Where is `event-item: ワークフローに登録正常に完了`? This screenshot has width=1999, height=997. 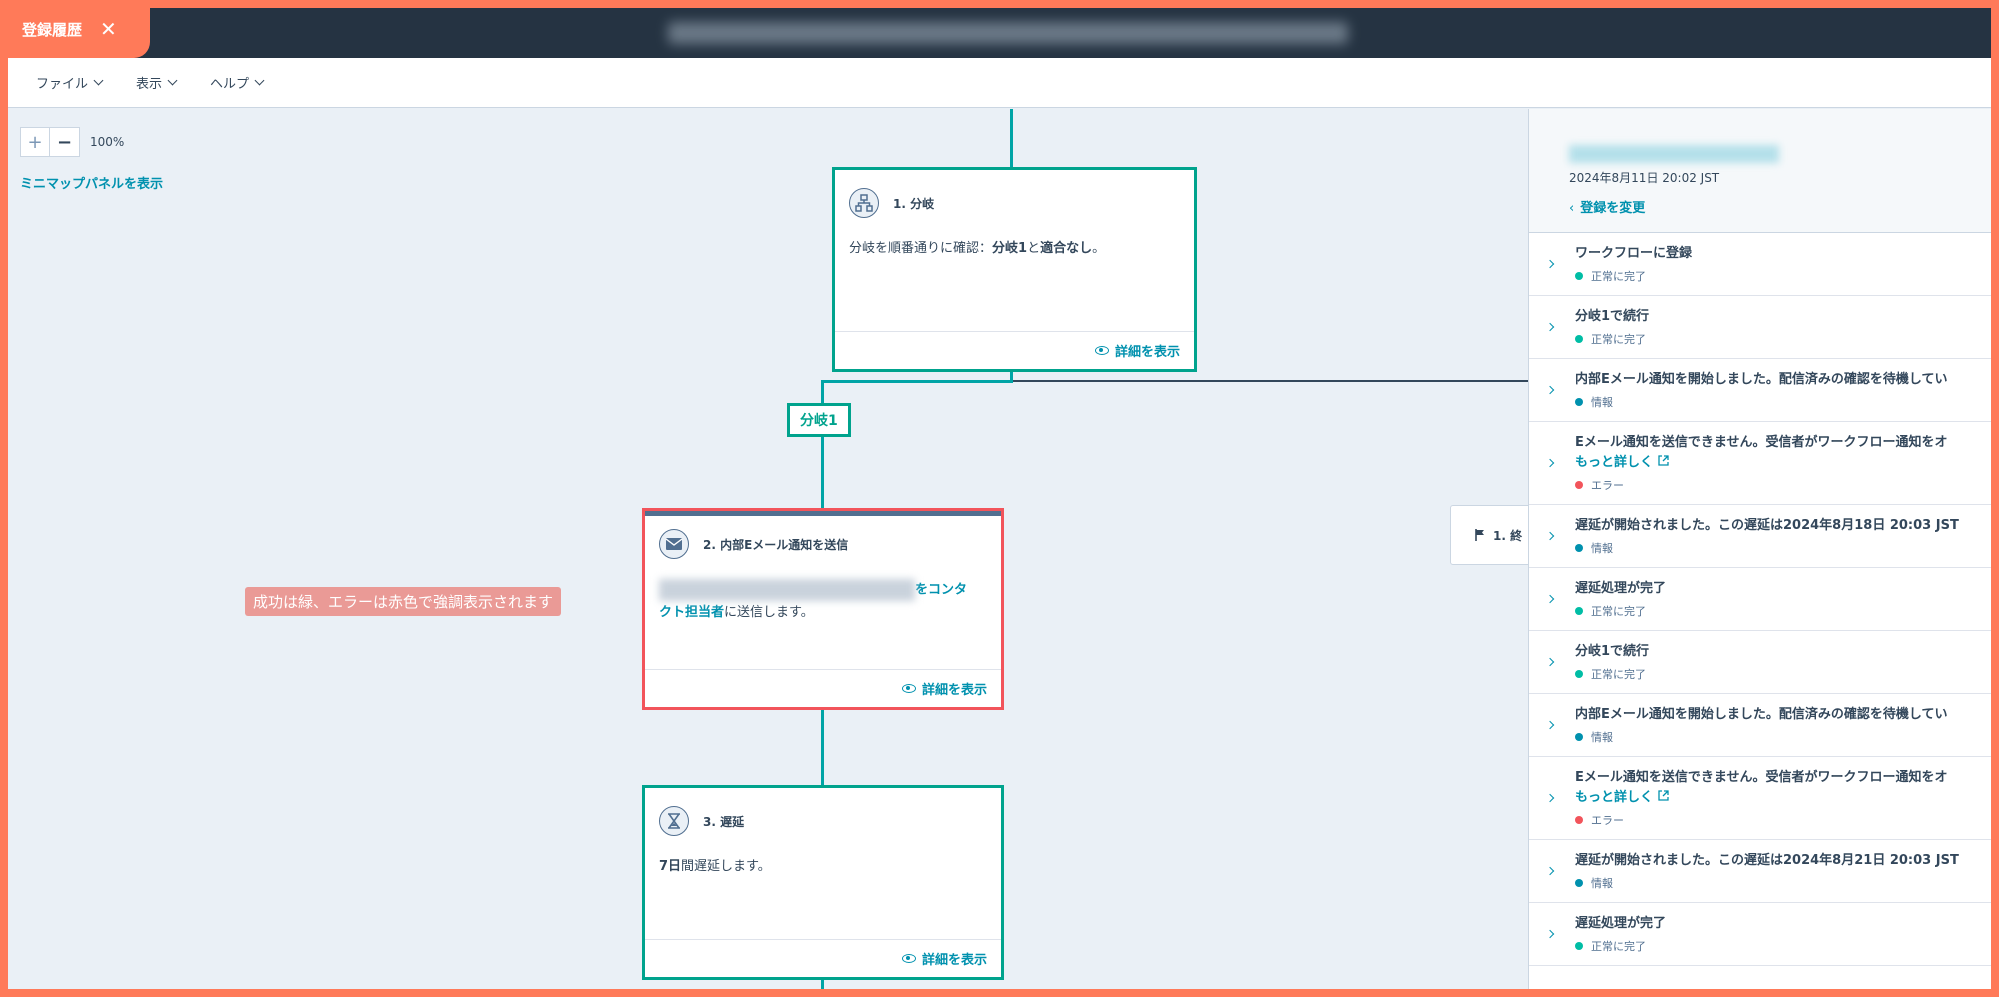
event-item: ワークフローに登録正常に完了 is located at coordinates (1760, 264).